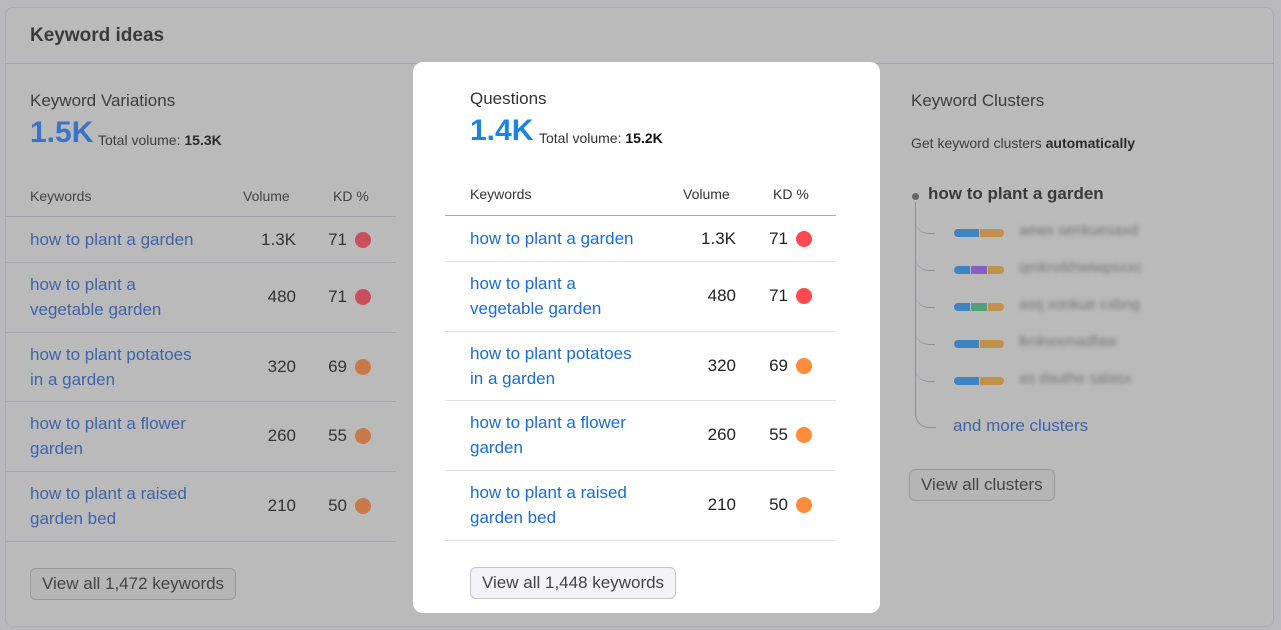 The image size is (1281, 630). I want to click on view-all-clusters-button: View all clusters, so click(982, 485).